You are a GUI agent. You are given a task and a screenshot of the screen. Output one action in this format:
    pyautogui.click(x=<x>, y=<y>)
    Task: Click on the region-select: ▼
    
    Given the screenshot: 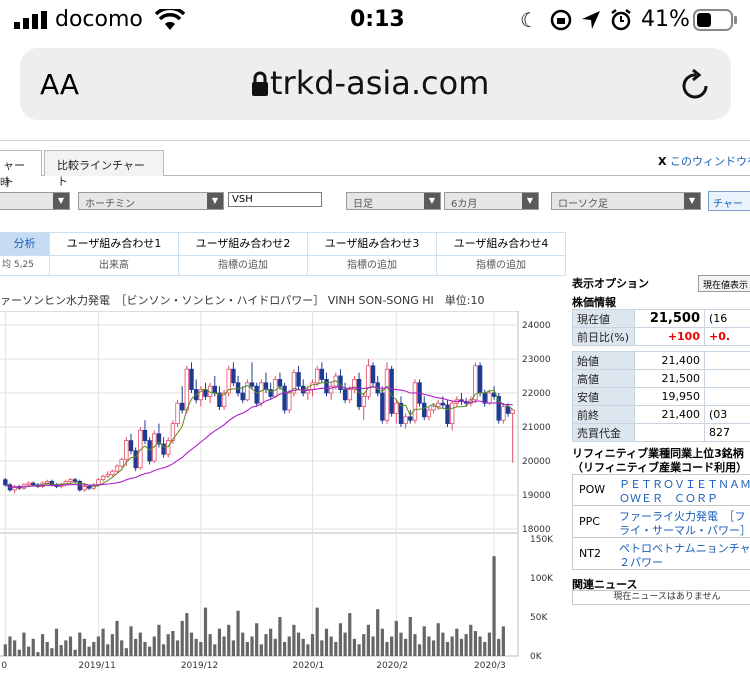 What is the action you would take?
    pyautogui.click(x=35, y=201)
    